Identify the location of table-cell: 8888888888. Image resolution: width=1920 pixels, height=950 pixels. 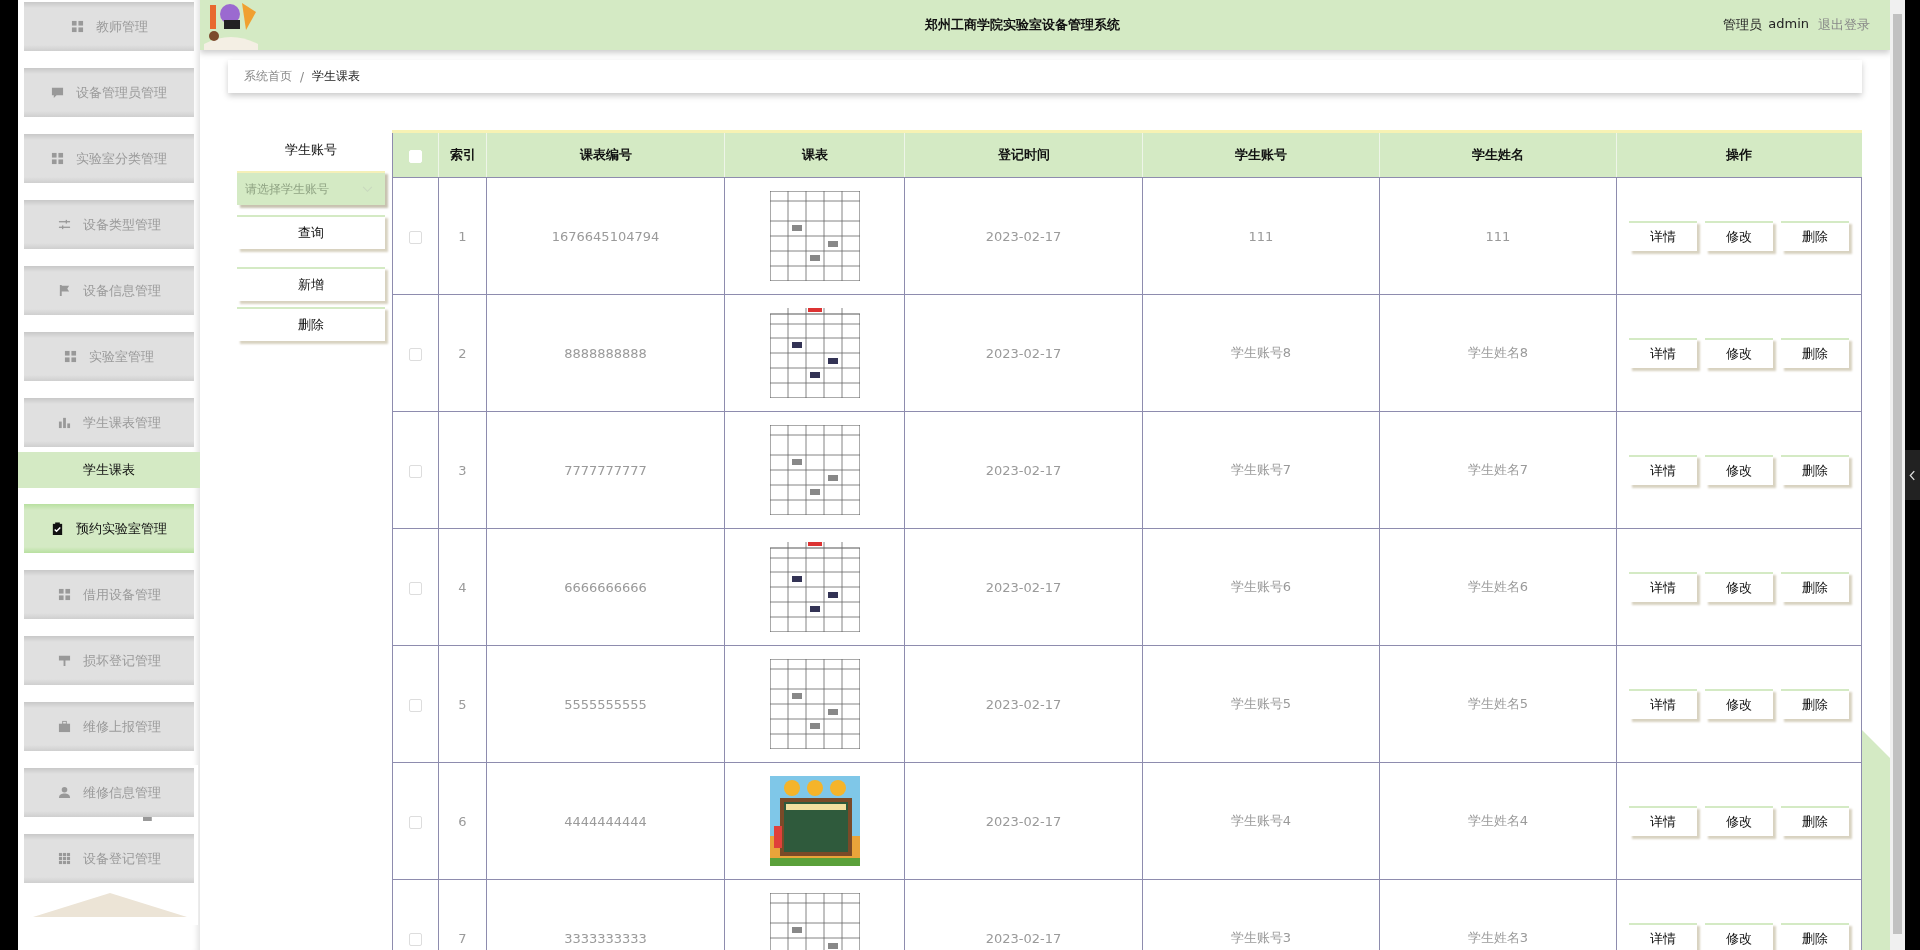
(605, 353).